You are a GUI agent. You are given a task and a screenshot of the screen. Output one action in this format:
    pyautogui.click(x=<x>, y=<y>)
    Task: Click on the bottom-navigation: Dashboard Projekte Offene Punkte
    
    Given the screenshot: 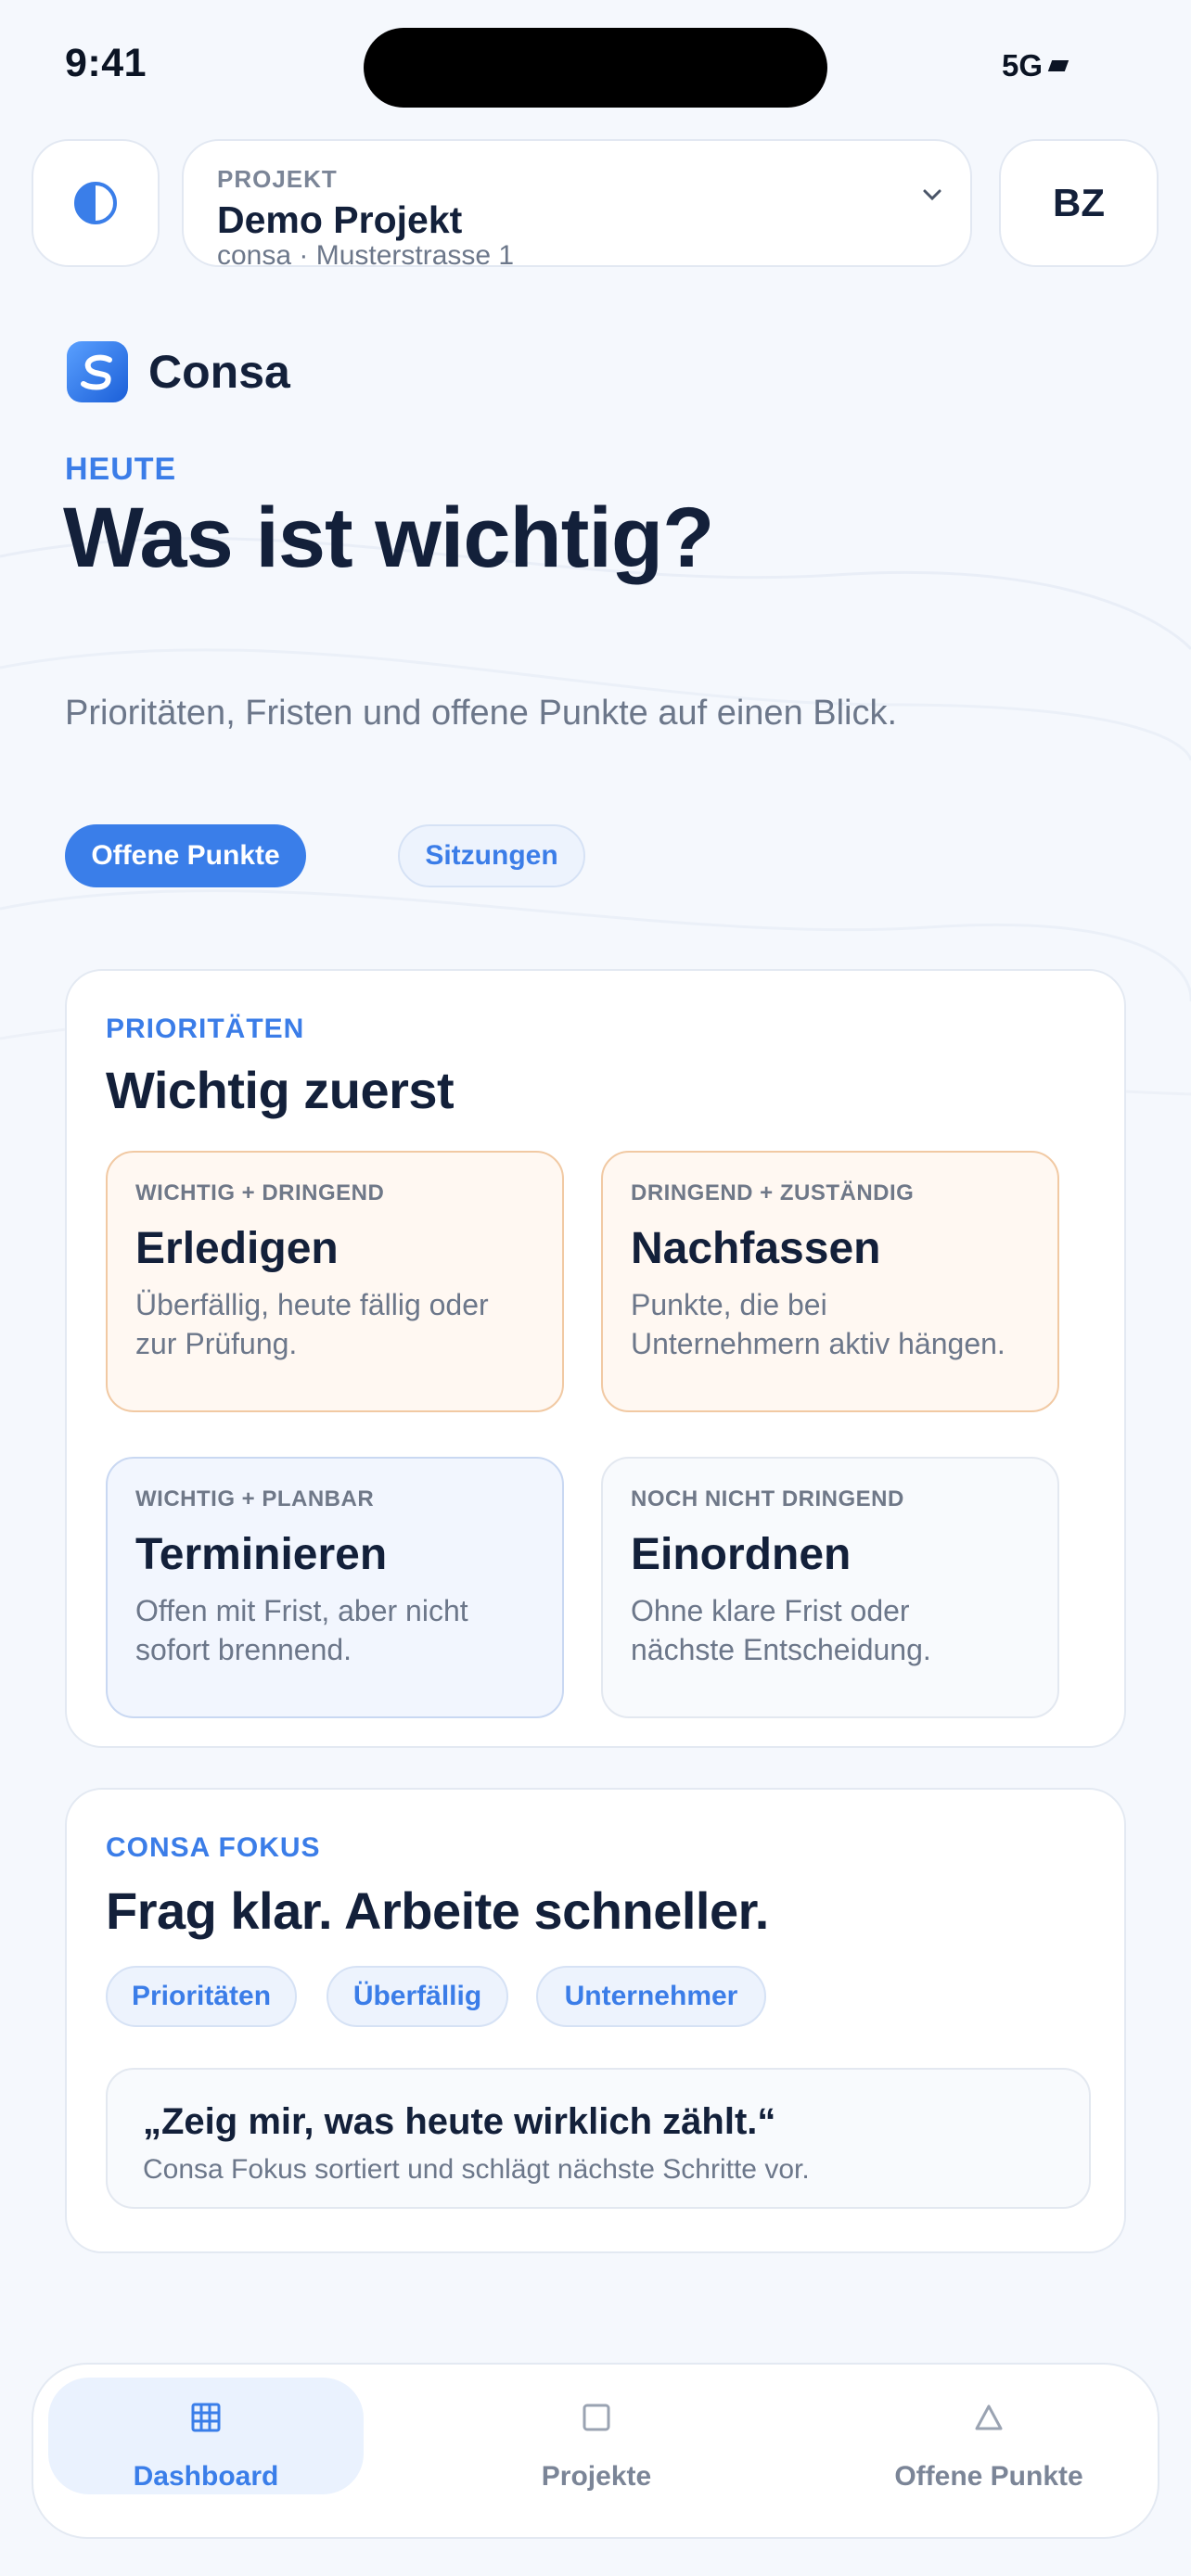 What is the action you would take?
    pyautogui.click(x=595, y=2451)
    